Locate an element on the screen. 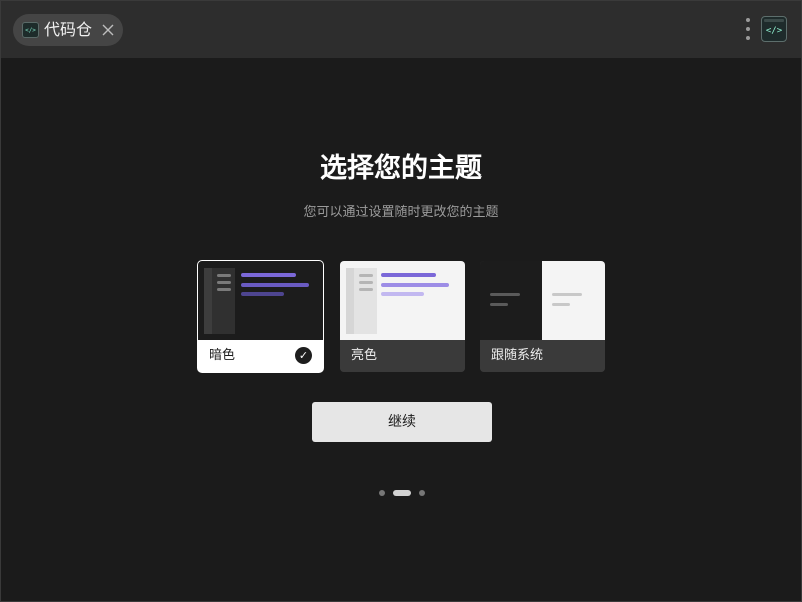  page-indicator is located at coordinates (401, 493).